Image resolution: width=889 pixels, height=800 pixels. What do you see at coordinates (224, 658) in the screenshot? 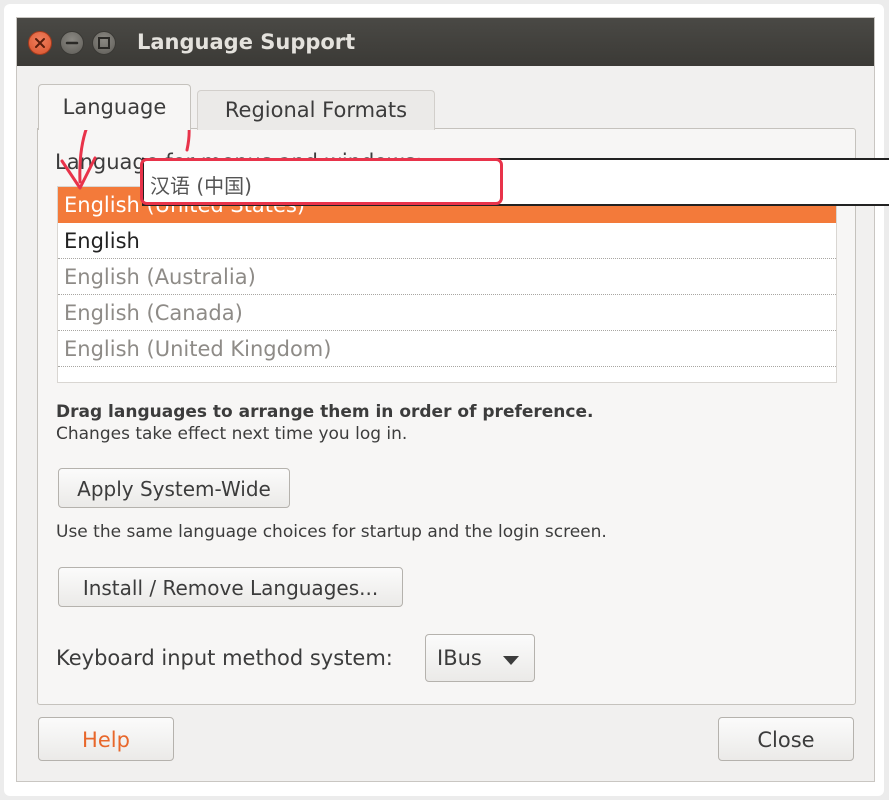
I see `keyboard-input-label: Keyboard input method system:` at bounding box center [224, 658].